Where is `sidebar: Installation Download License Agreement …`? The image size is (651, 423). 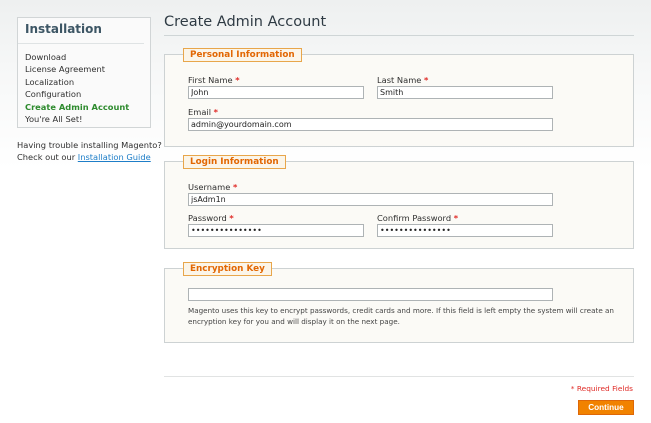
sidebar: Installation Download License Agreement … is located at coordinates (89, 90).